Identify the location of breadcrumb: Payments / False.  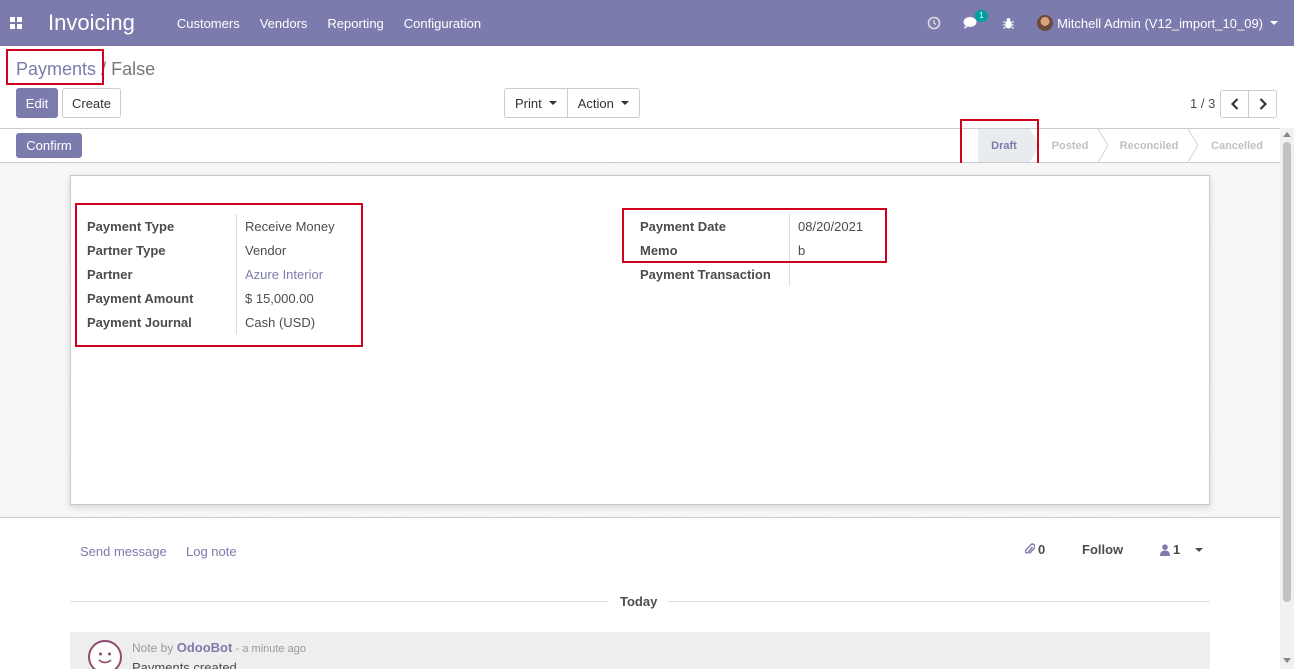
(85, 69).